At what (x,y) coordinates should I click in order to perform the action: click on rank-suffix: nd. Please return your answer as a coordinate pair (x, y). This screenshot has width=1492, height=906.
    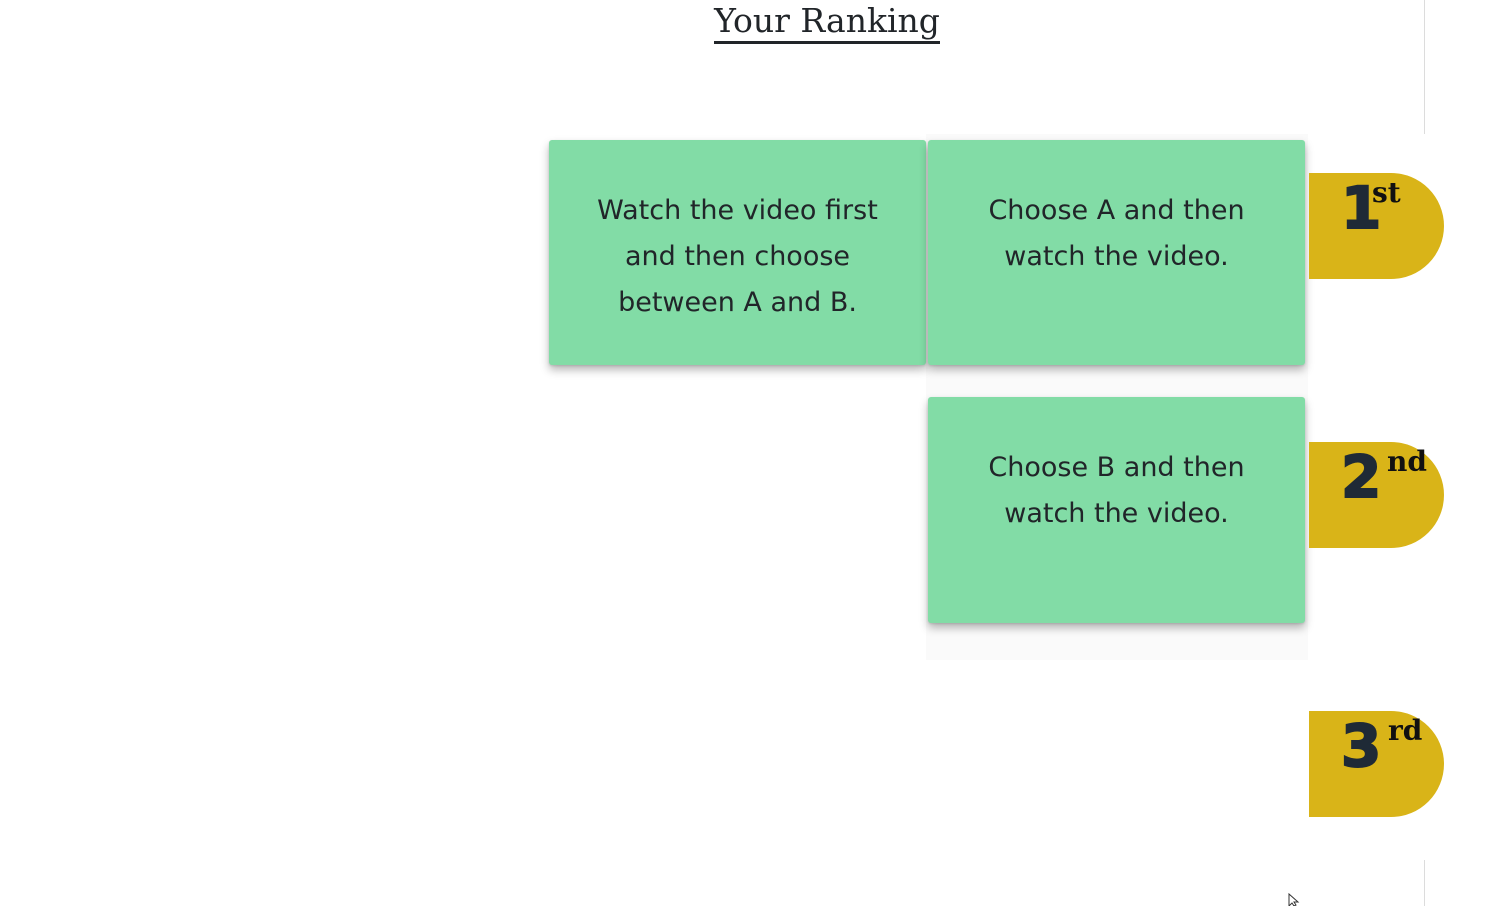
    Looking at the image, I should click on (1407, 461).